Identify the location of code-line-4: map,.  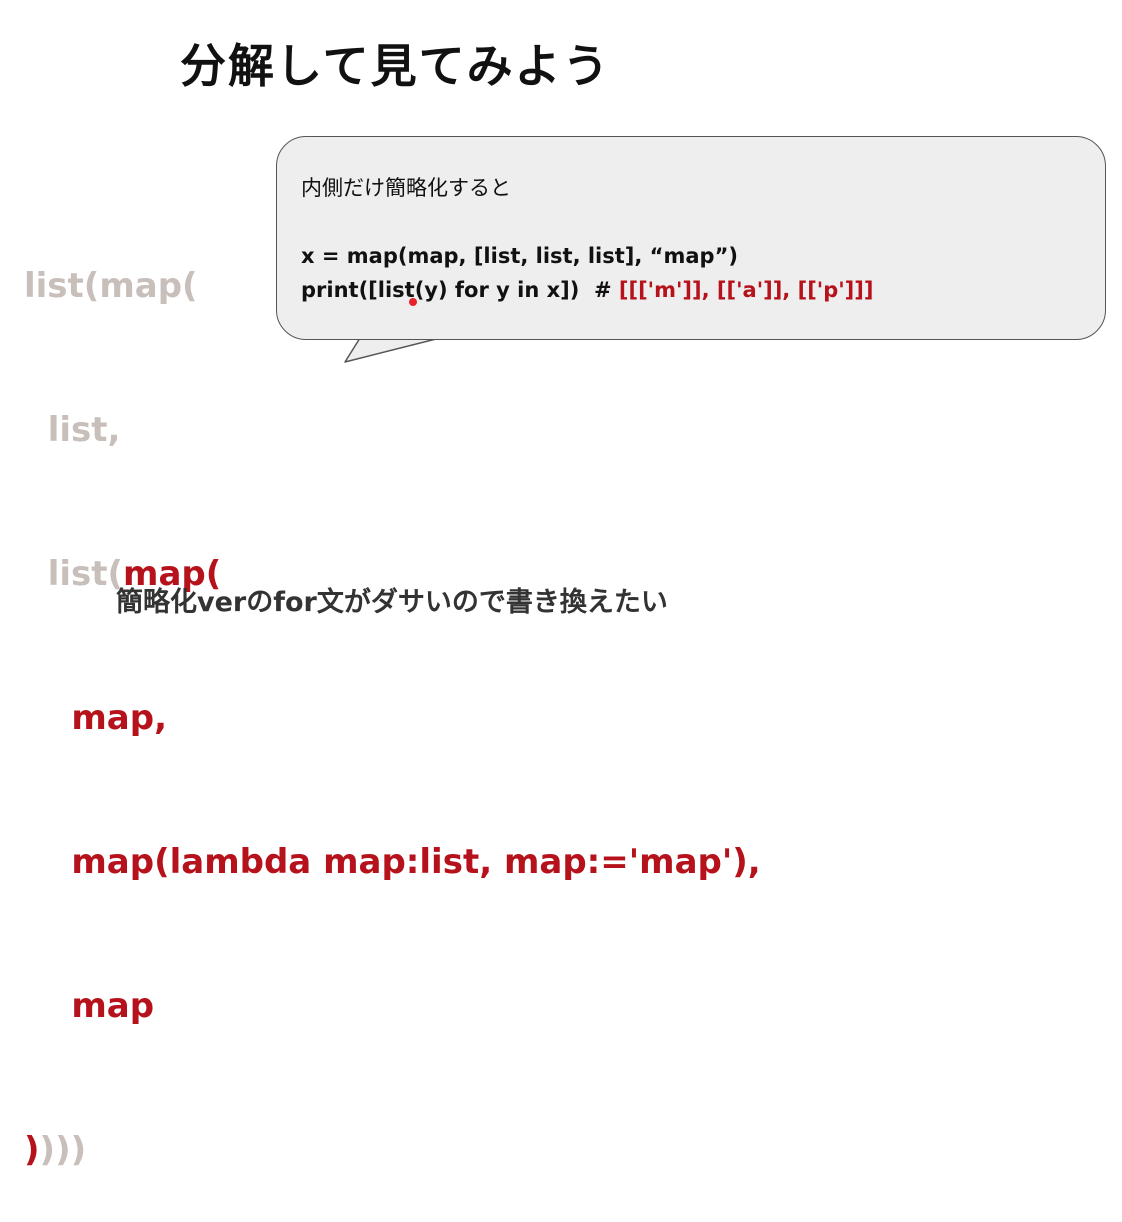
(392, 718).